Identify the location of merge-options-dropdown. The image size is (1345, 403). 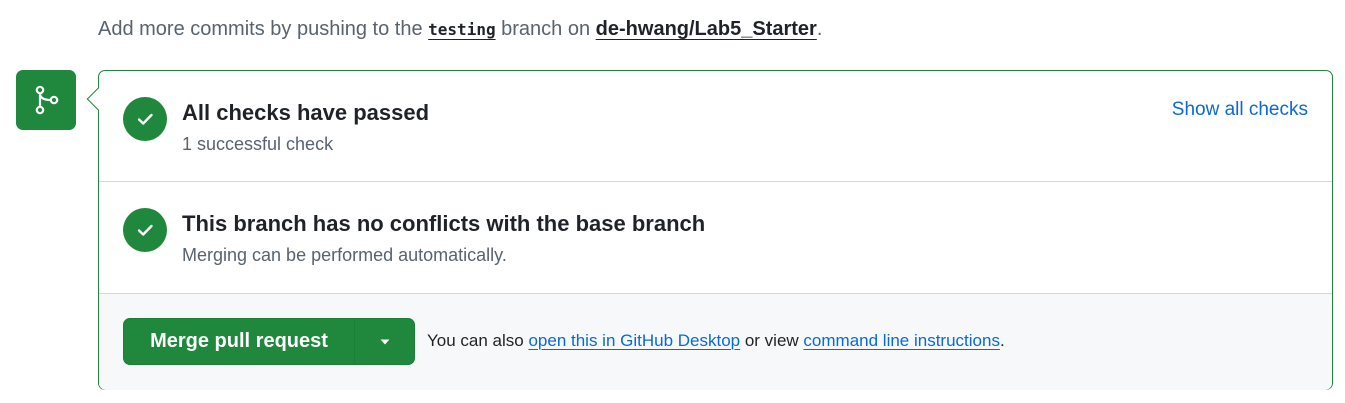
(384, 341).